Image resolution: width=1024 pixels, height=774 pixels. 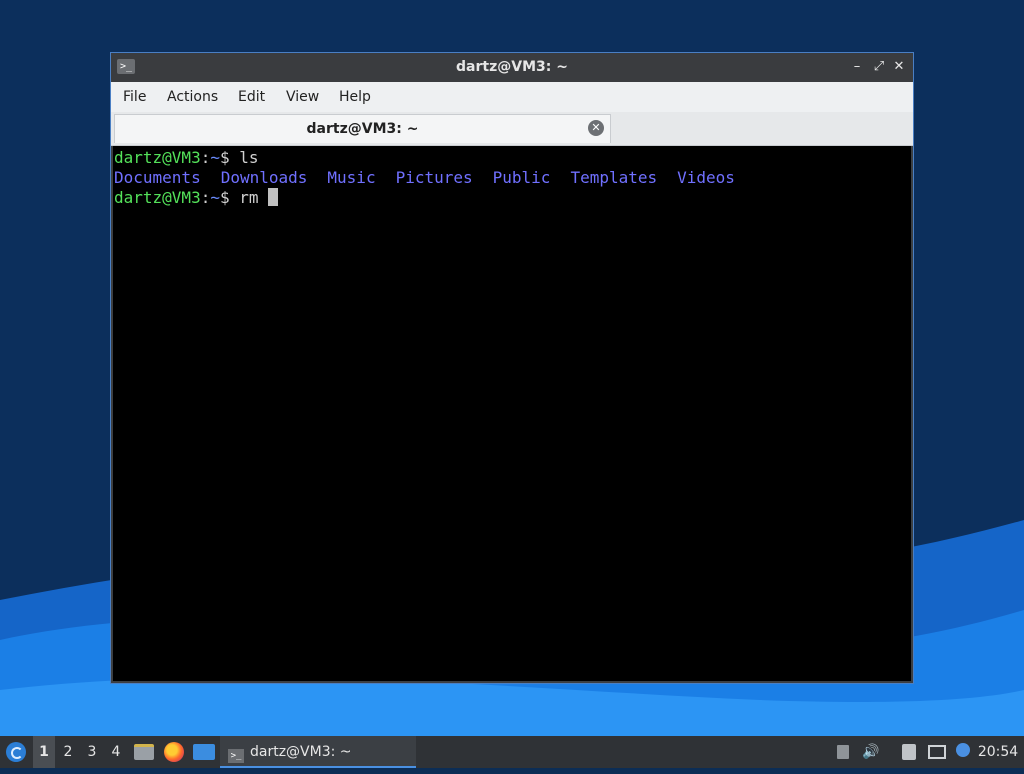 What do you see at coordinates (512, 198) in the screenshot?
I see `terminal-line-3: dartz@VM3:~$ rm` at bounding box center [512, 198].